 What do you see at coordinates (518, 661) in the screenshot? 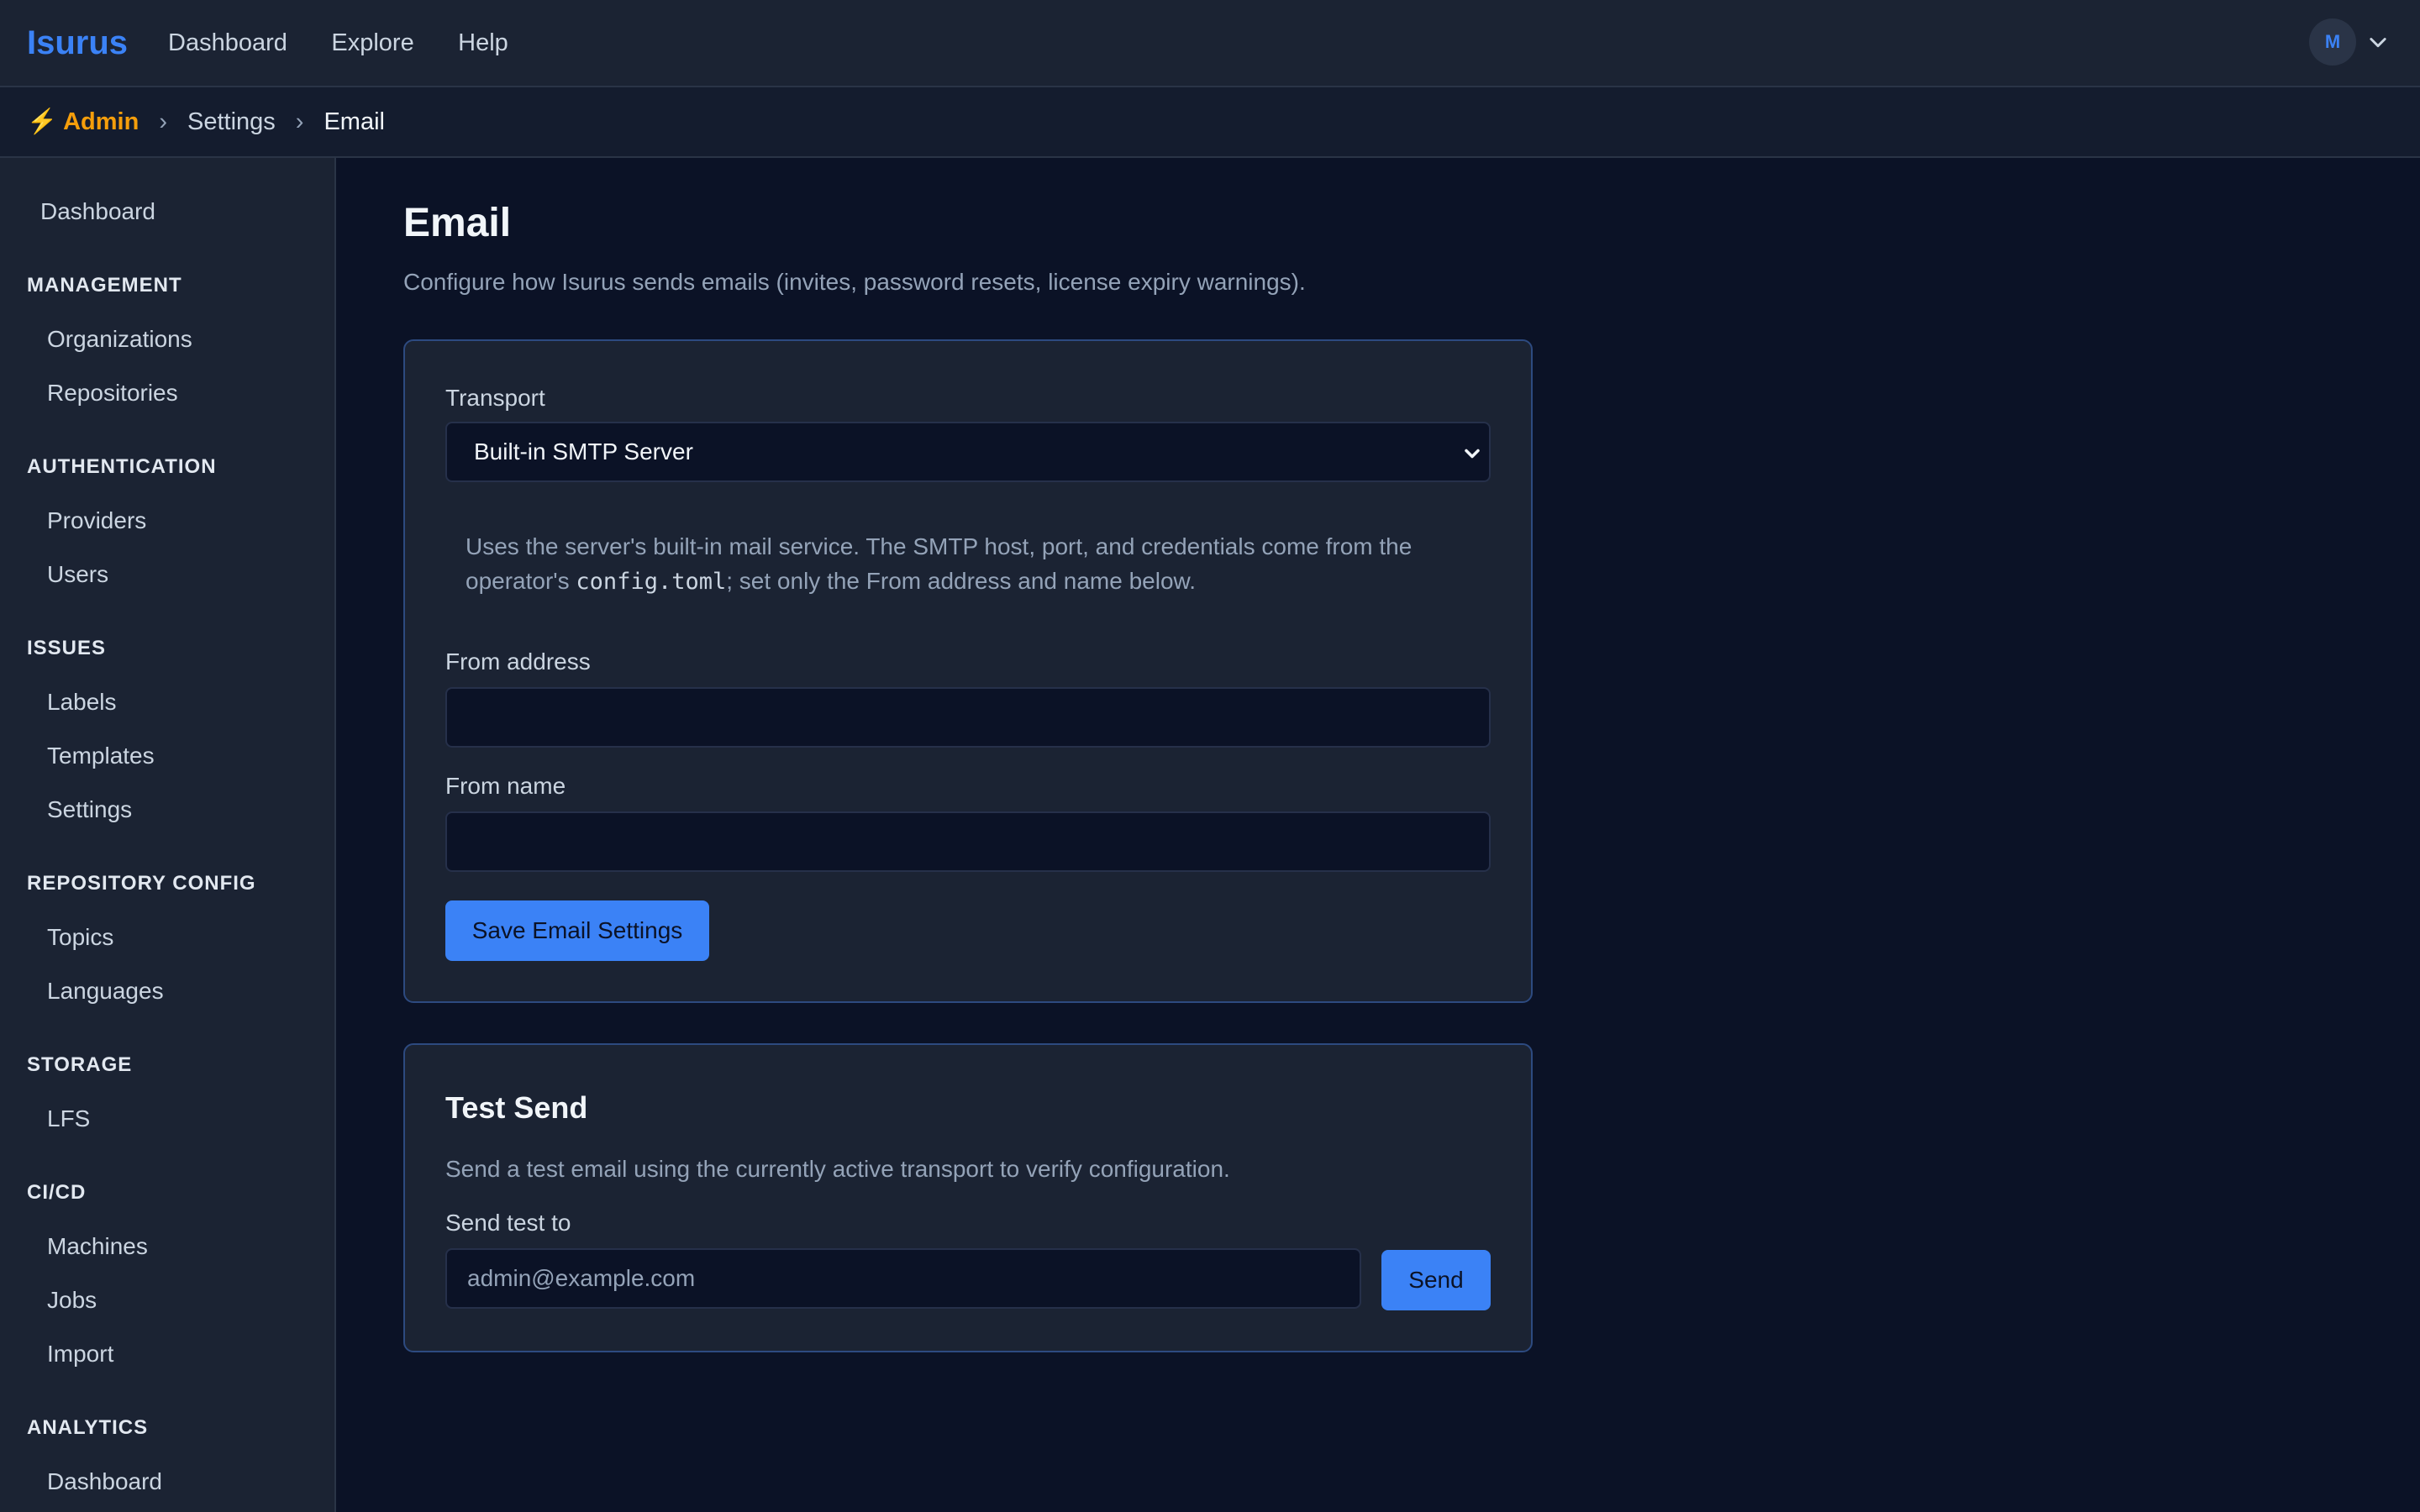
I see `from-address-label: From address` at bounding box center [518, 661].